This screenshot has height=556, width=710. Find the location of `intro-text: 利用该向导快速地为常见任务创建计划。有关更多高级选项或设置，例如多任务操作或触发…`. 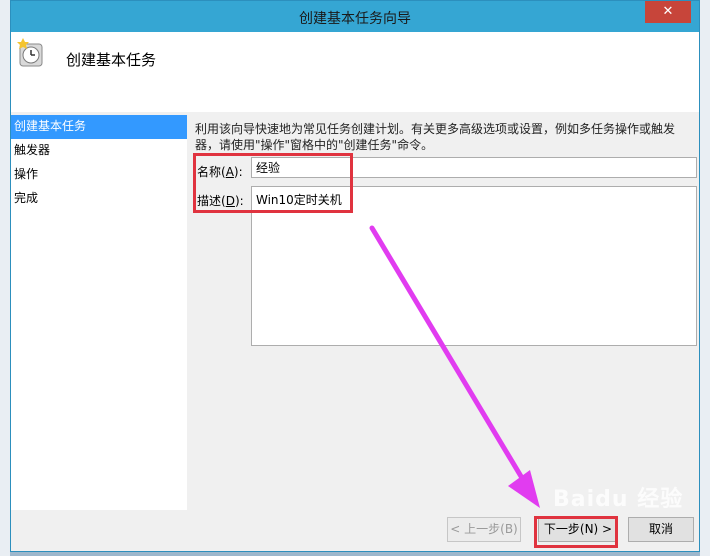

intro-text: 利用该向导快速地为常见任务创建计划。有关更多高级选项或设置，例如多任务操作或触发… is located at coordinates (435, 137).